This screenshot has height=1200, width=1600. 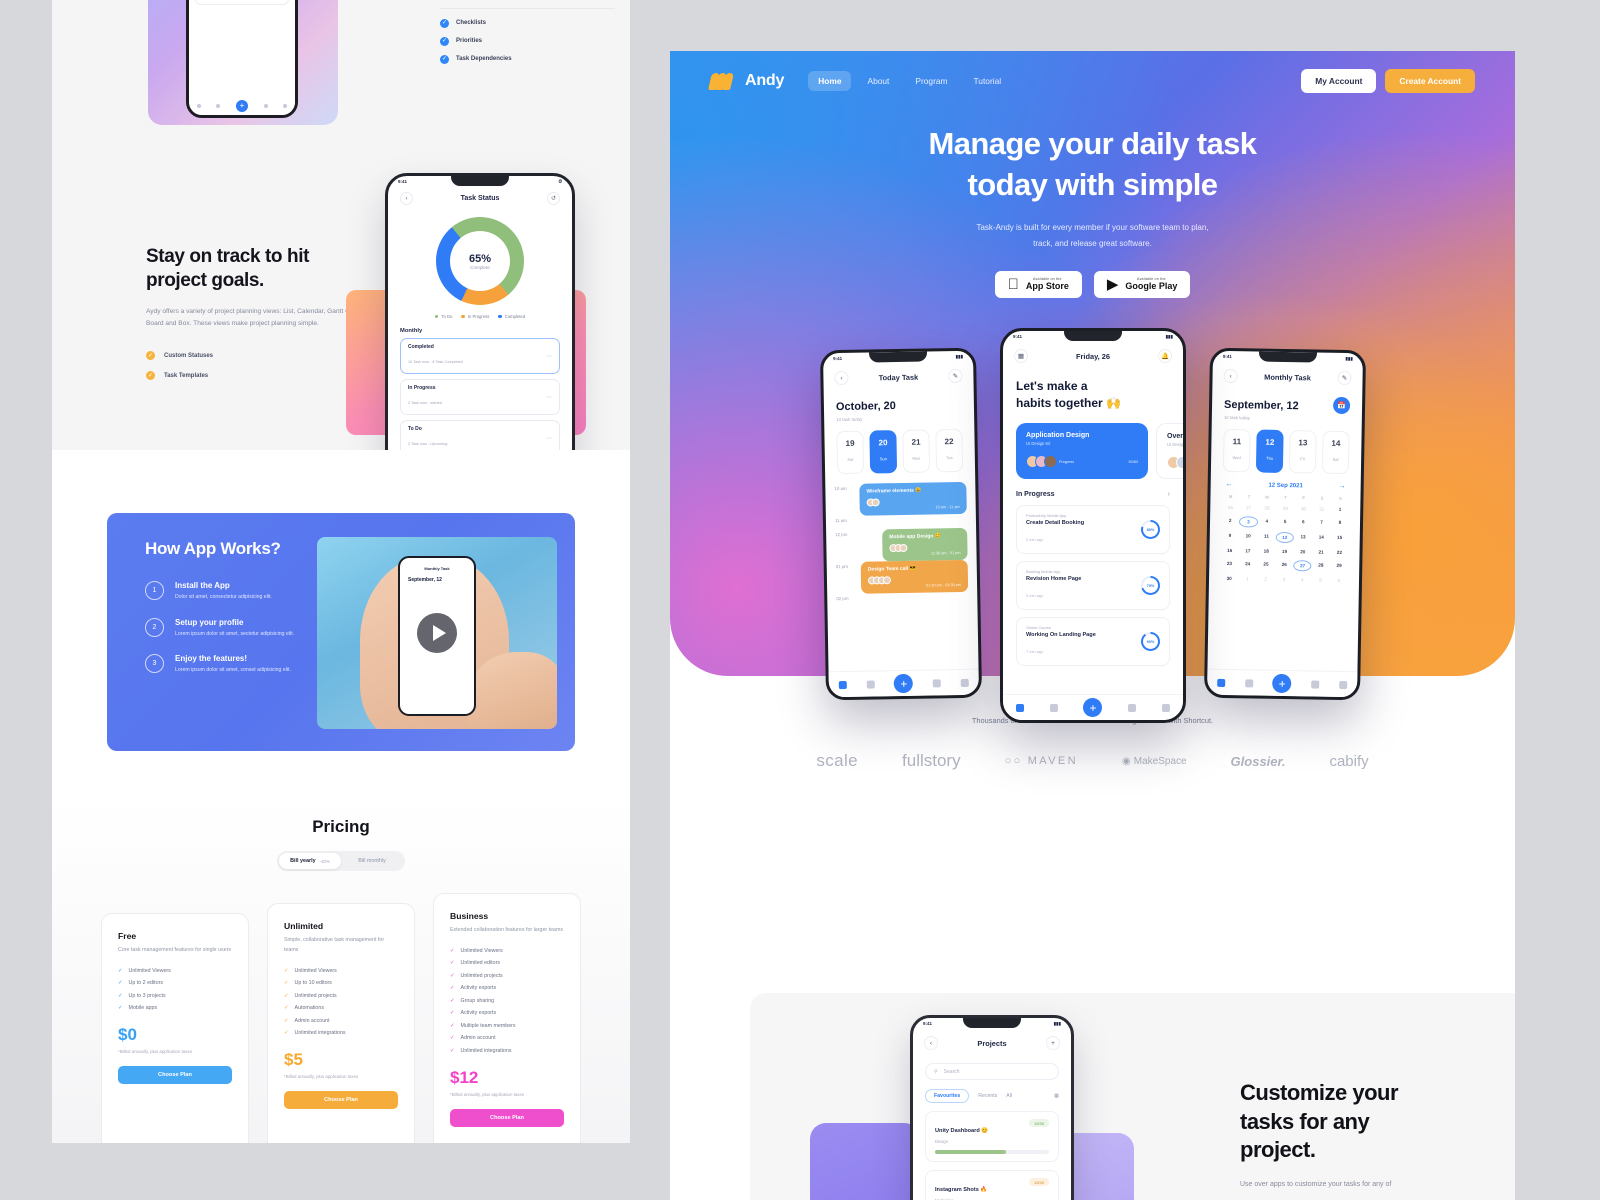 What do you see at coordinates (1321, 537) in the screenshot?
I see `calendar-date: 14` at bounding box center [1321, 537].